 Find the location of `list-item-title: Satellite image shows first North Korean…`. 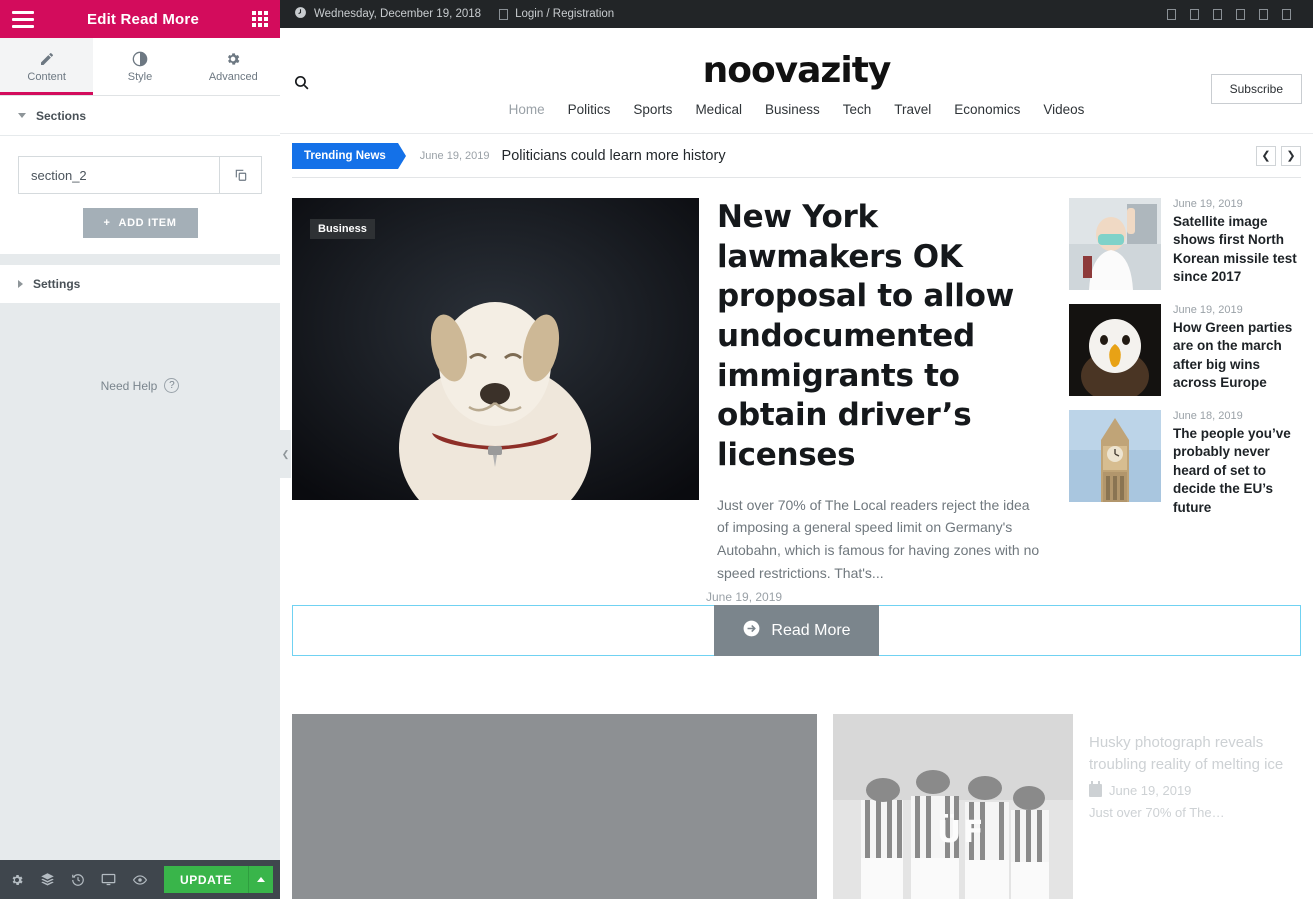

list-item-title: Satellite image shows first North Korean… is located at coordinates (1237, 250).